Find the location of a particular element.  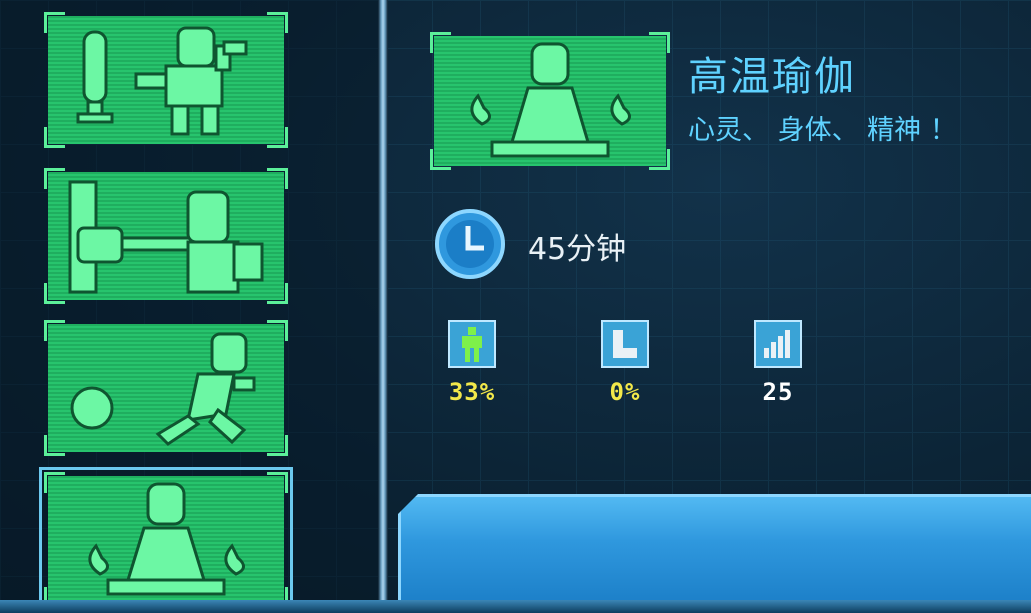

selected-workout-image is located at coordinates (550, 101).